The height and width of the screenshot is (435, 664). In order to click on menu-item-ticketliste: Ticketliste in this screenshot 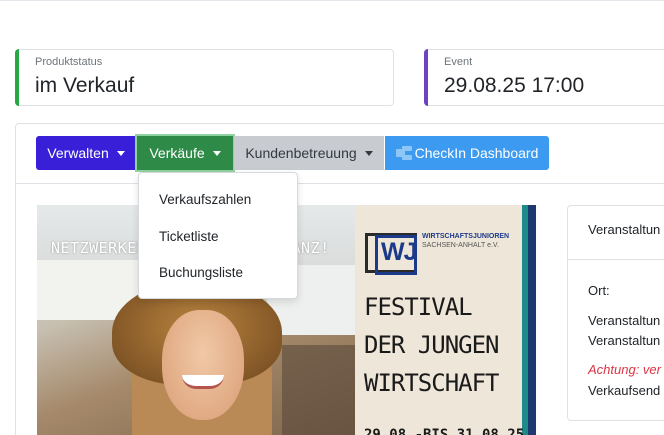, I will do `click(189, 236)`.